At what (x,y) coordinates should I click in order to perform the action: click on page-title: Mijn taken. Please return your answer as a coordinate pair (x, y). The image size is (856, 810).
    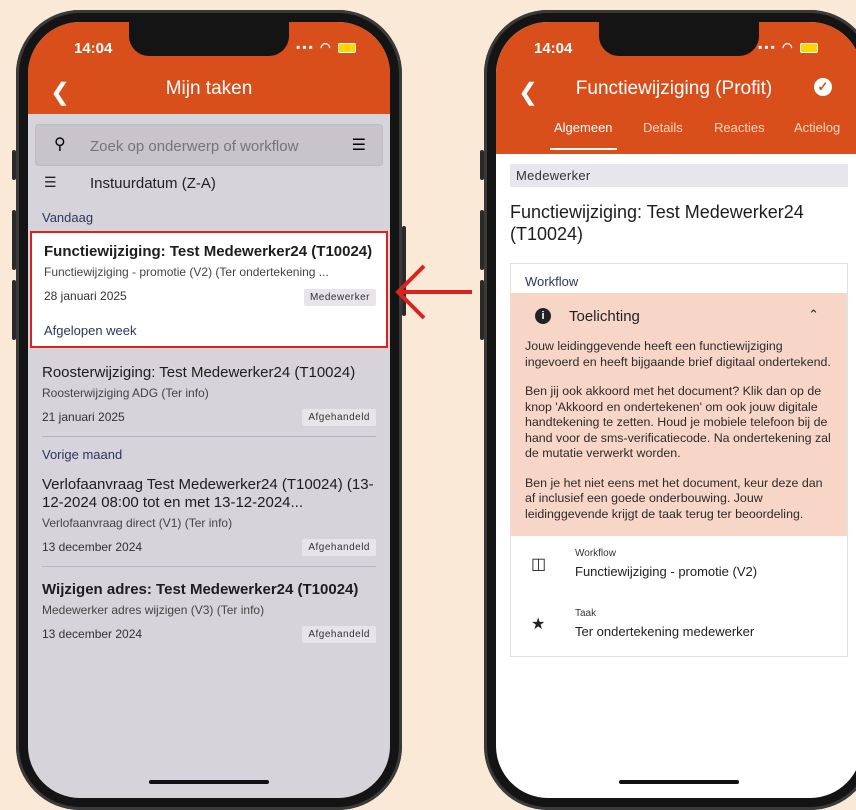
    Looking at the image, I should click on (209, 88).